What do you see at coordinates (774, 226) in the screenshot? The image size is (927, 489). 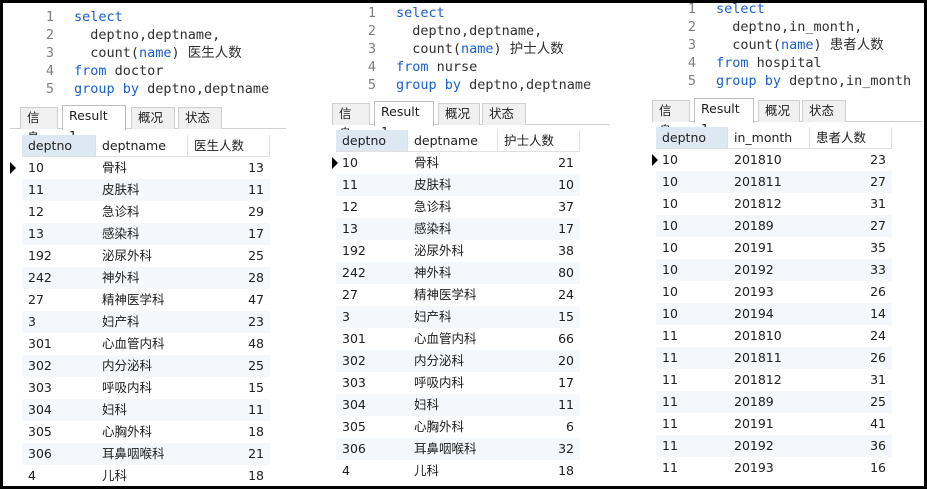 I see `table-row: 10 20189 27` at bounding box center [774, 226].